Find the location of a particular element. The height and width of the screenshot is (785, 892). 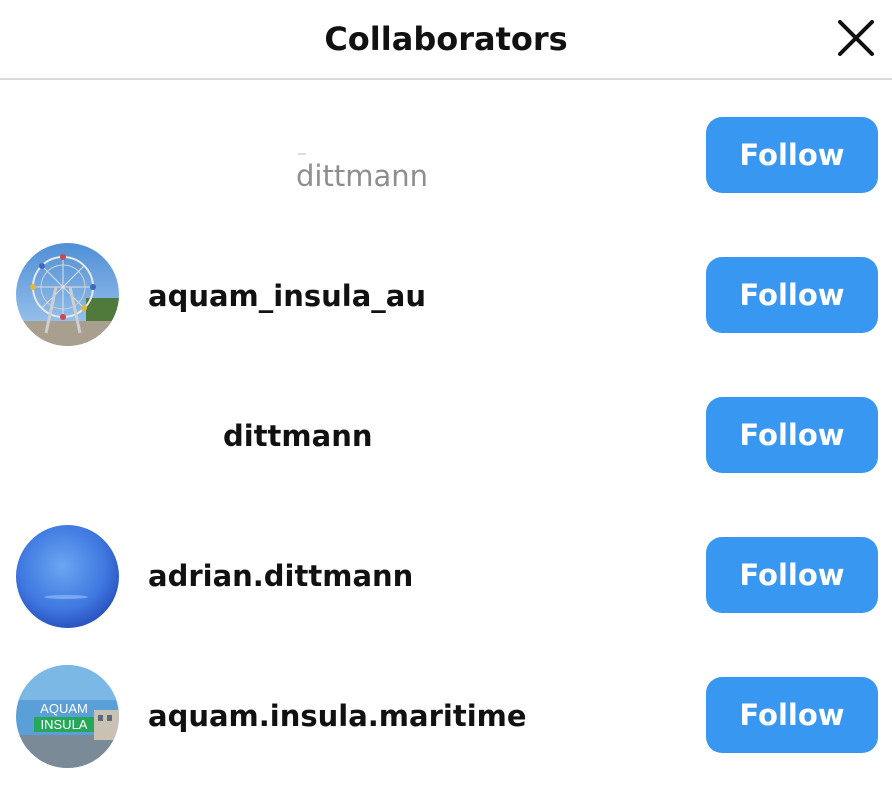

blue-sky-photo is located at coordinates (67, 576).